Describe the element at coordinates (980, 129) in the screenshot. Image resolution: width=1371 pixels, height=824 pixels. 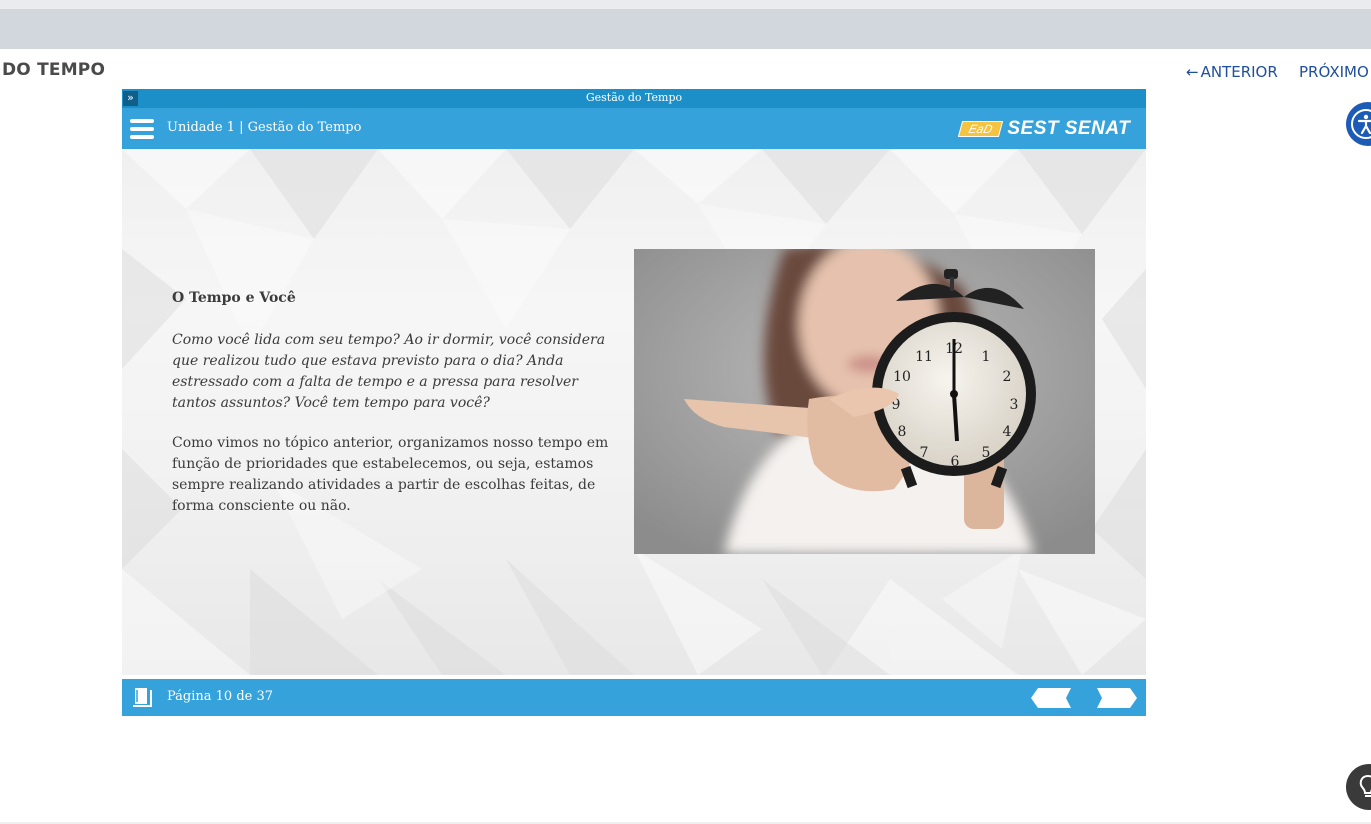
I see `logo-ead-badge: EaD` at that location.